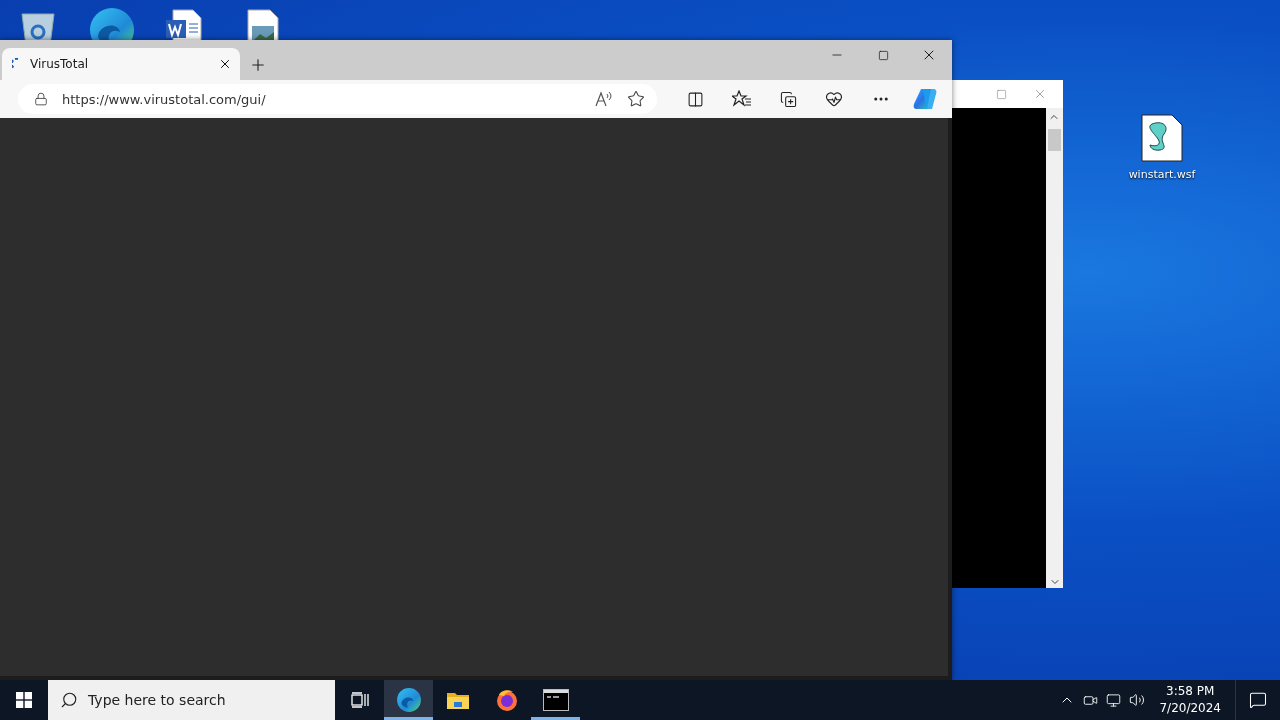 The image size is (1280, 720). Describe the element at coordinates (883, 55) in the screenshot. I see `maximize-icon` at that location.